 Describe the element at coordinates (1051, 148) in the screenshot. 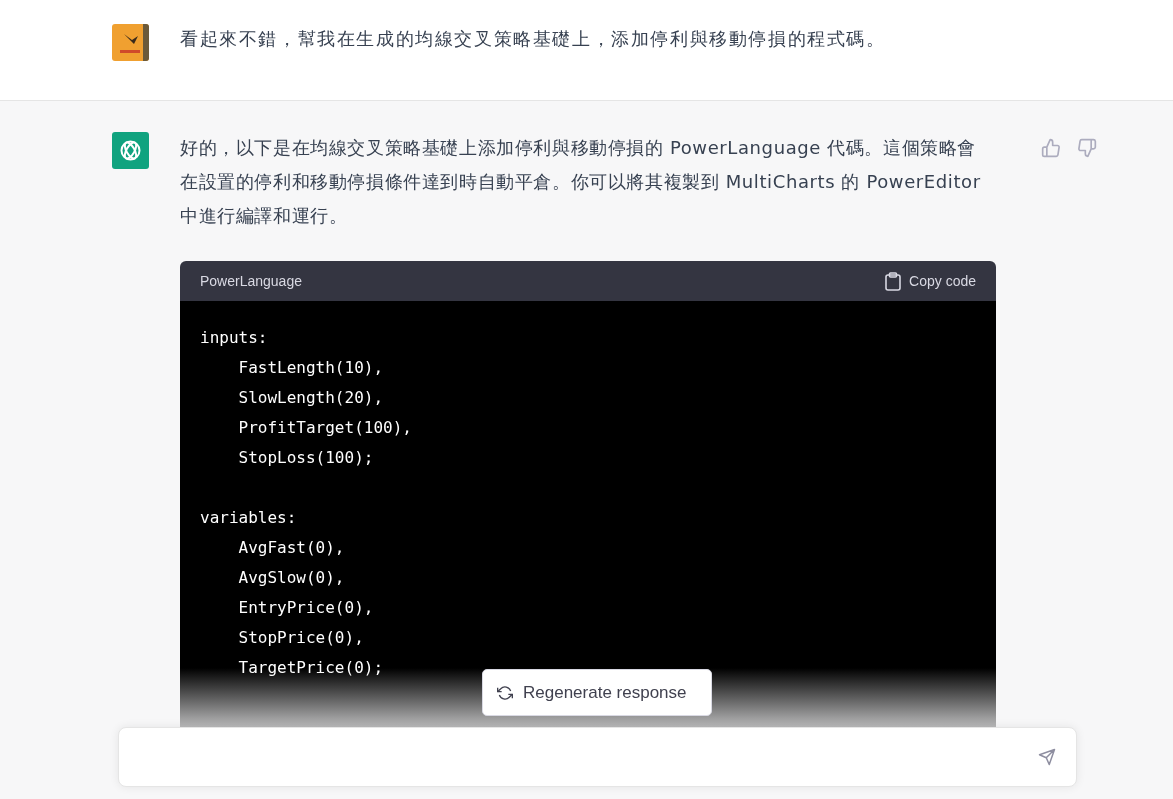

I see `thumbs-up-icon` at that location.